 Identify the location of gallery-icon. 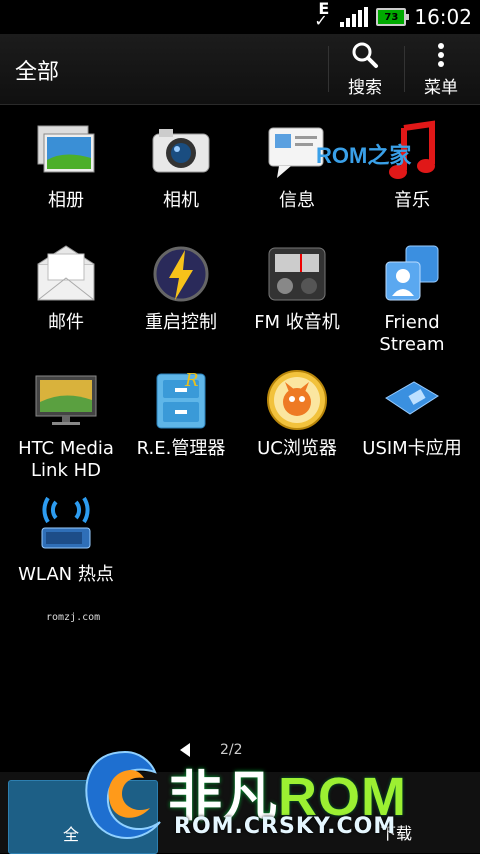
(66, 152).